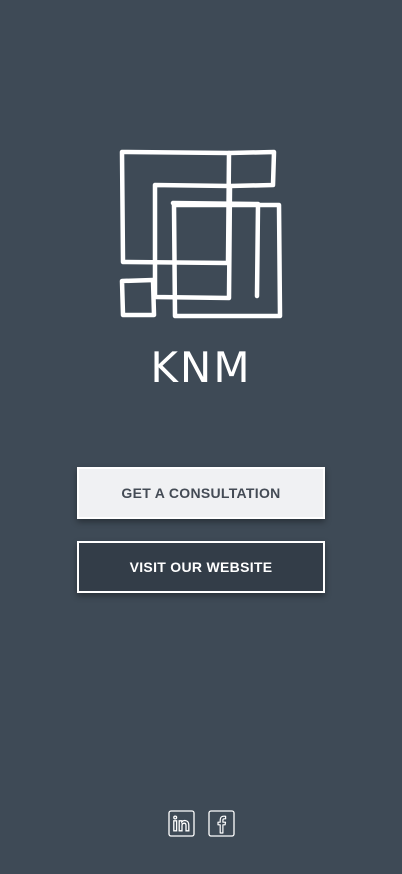 The image size is (402, 874). I want to click on visit-website-label: VISIT OUR WEBSITE, so click(201, 567).